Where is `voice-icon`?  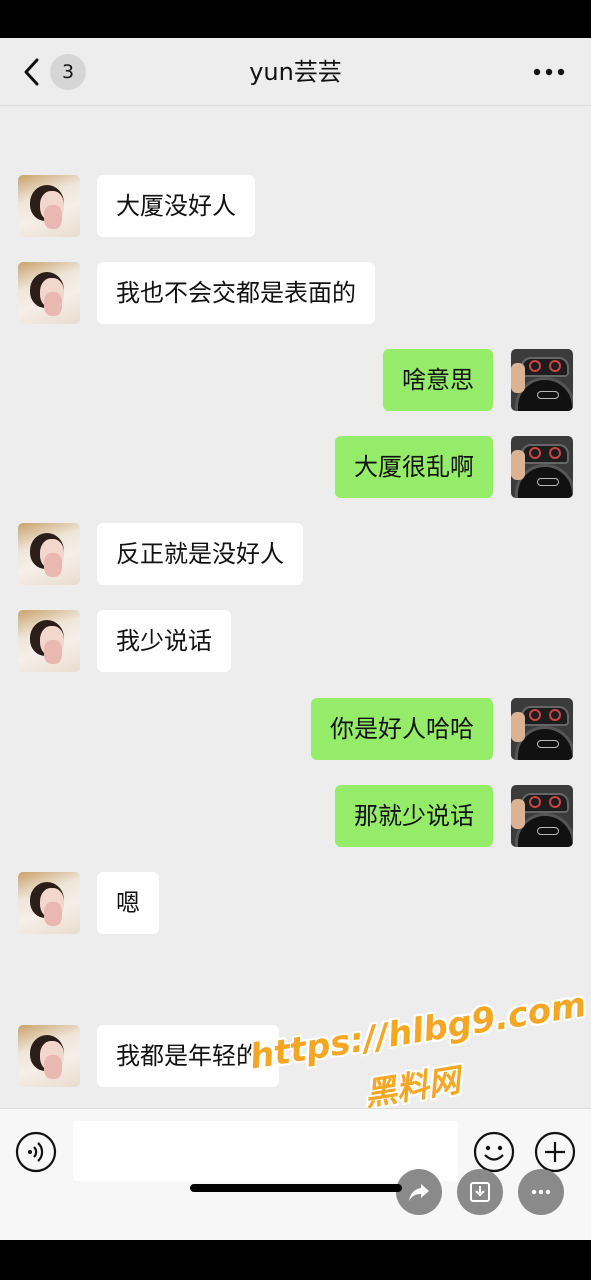
voice-icon is located at coordinates (36, 1152).